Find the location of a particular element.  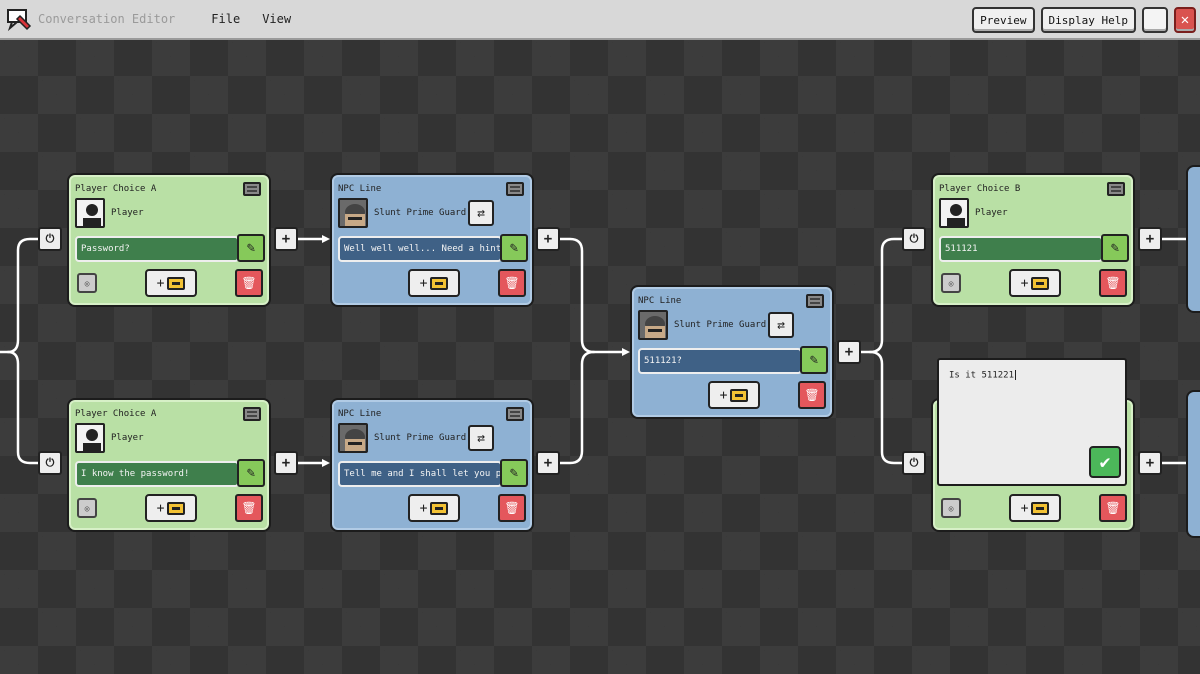

wire-root-a is located at coordinates (20, 295).